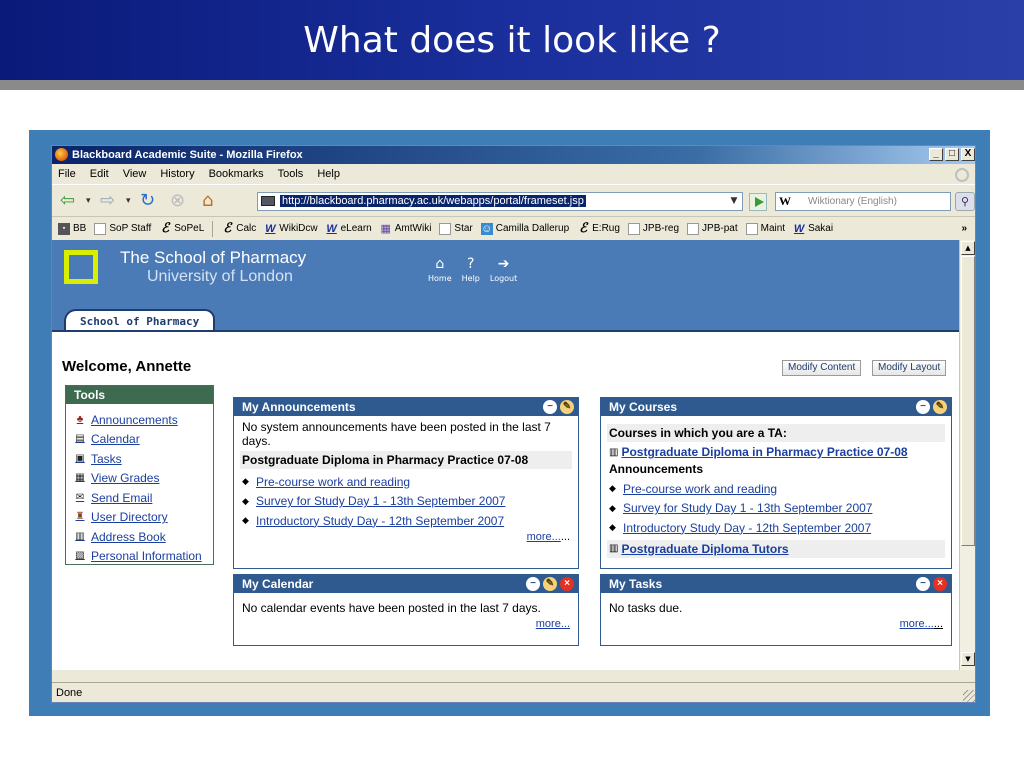 This screenshot has width=1024, height=768. I want to click on scroll-up-icon: ▲, so click(968, 248).